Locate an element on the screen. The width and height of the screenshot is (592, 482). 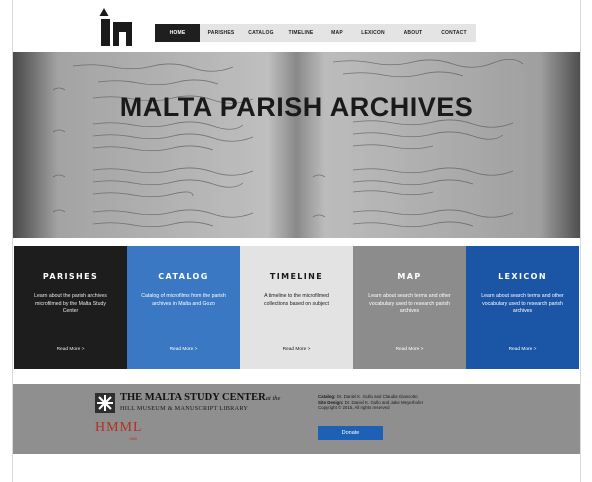
donate-button: Donate is located at coordinates (350, 433).